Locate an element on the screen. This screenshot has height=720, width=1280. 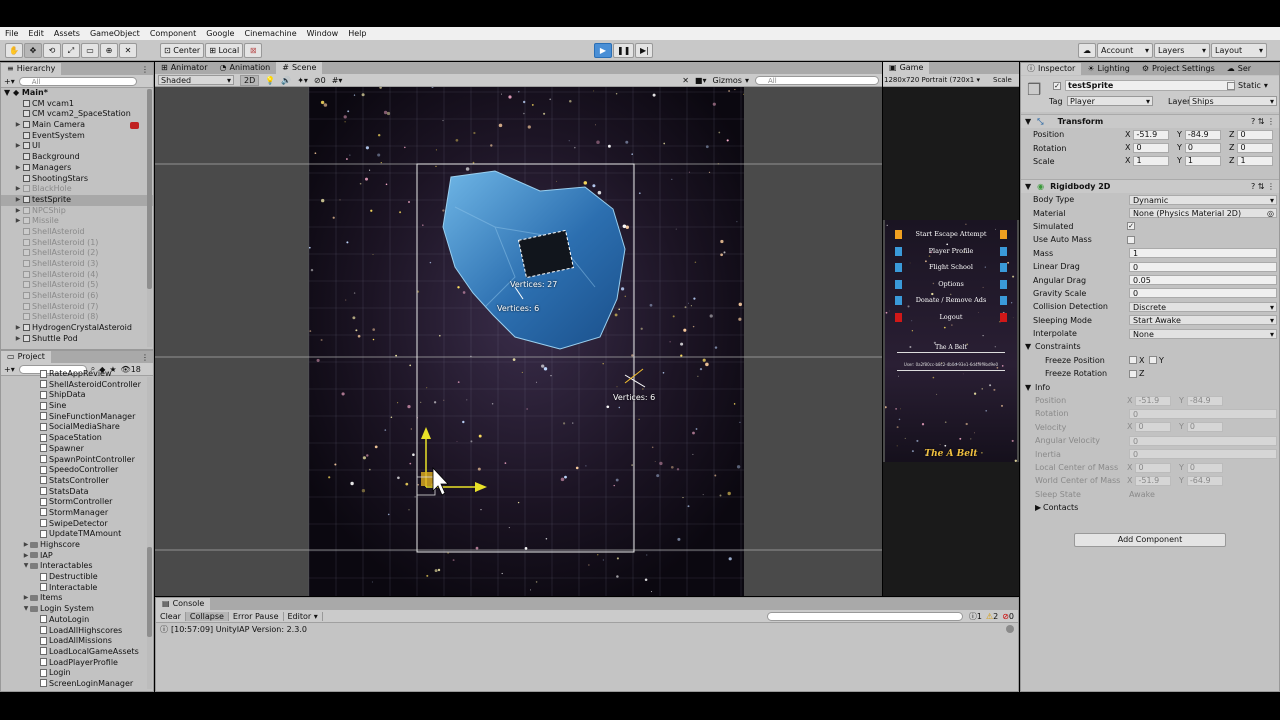
hand-tool-icon: ✋ is located at coordinates (14, 50).